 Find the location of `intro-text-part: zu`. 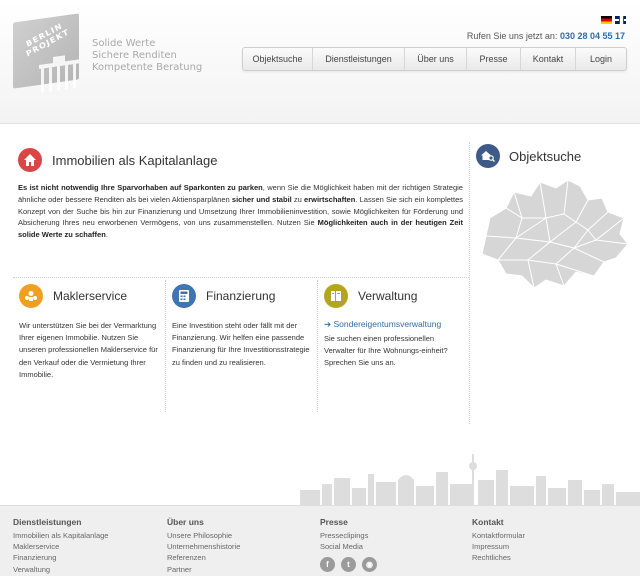

intro-text-part: zu is located at coordinates (298, 199).